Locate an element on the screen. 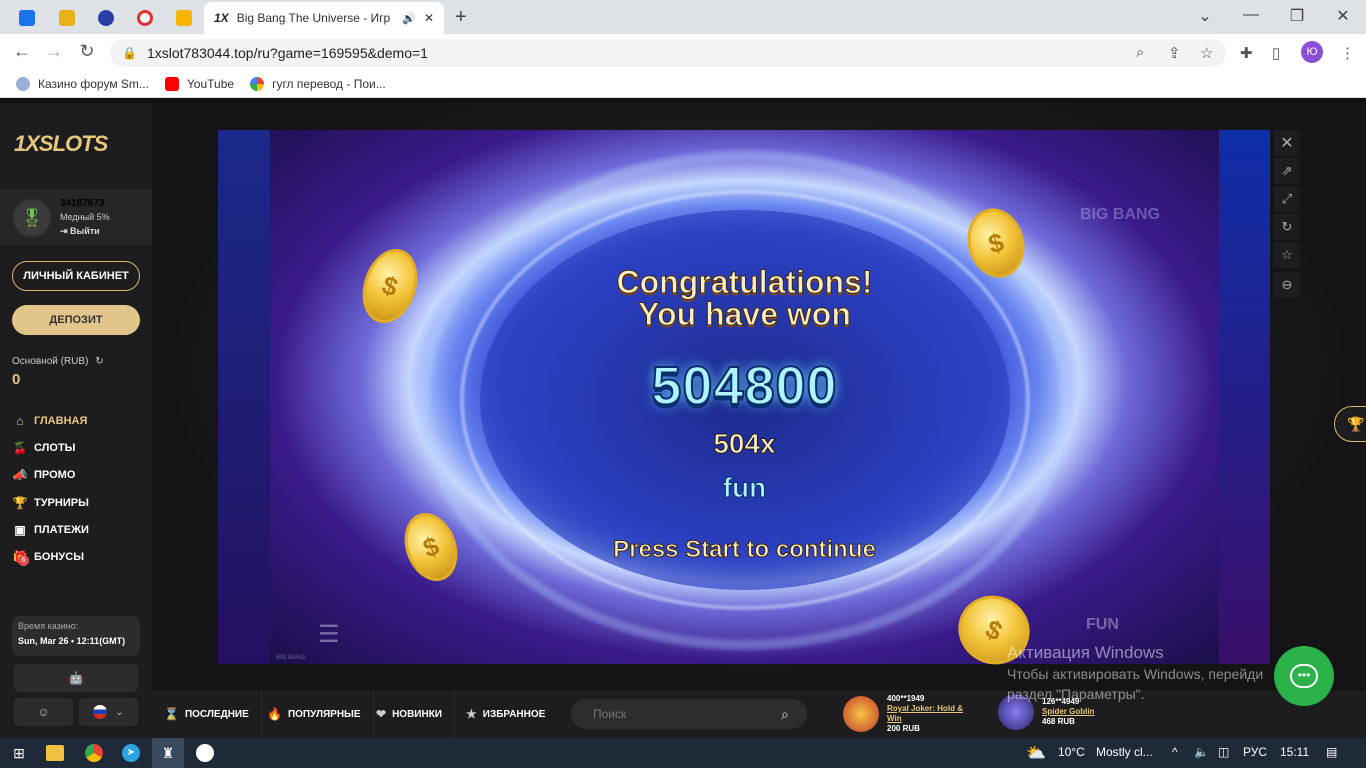  active-browser-tab: 1X Big Bang The Universe - Игр 🔊 ✕ is located at coordinates (324, 18).